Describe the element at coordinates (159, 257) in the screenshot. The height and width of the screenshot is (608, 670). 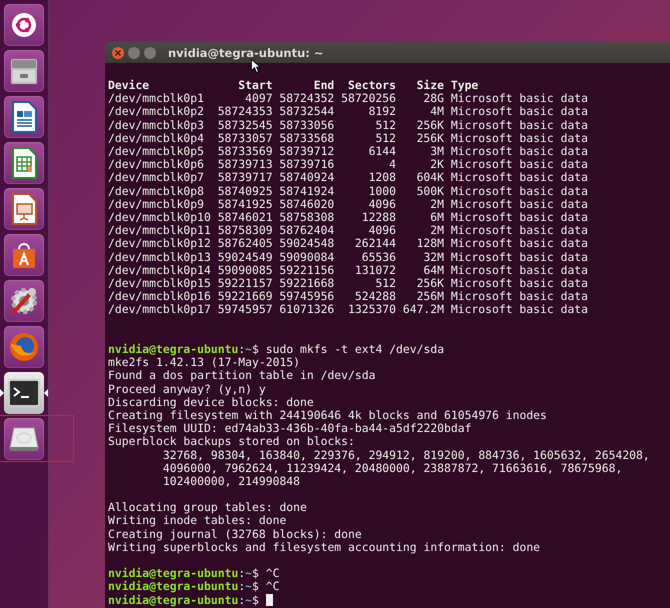
I see `table-cell: /dev/mmcblk0p13` at that location.